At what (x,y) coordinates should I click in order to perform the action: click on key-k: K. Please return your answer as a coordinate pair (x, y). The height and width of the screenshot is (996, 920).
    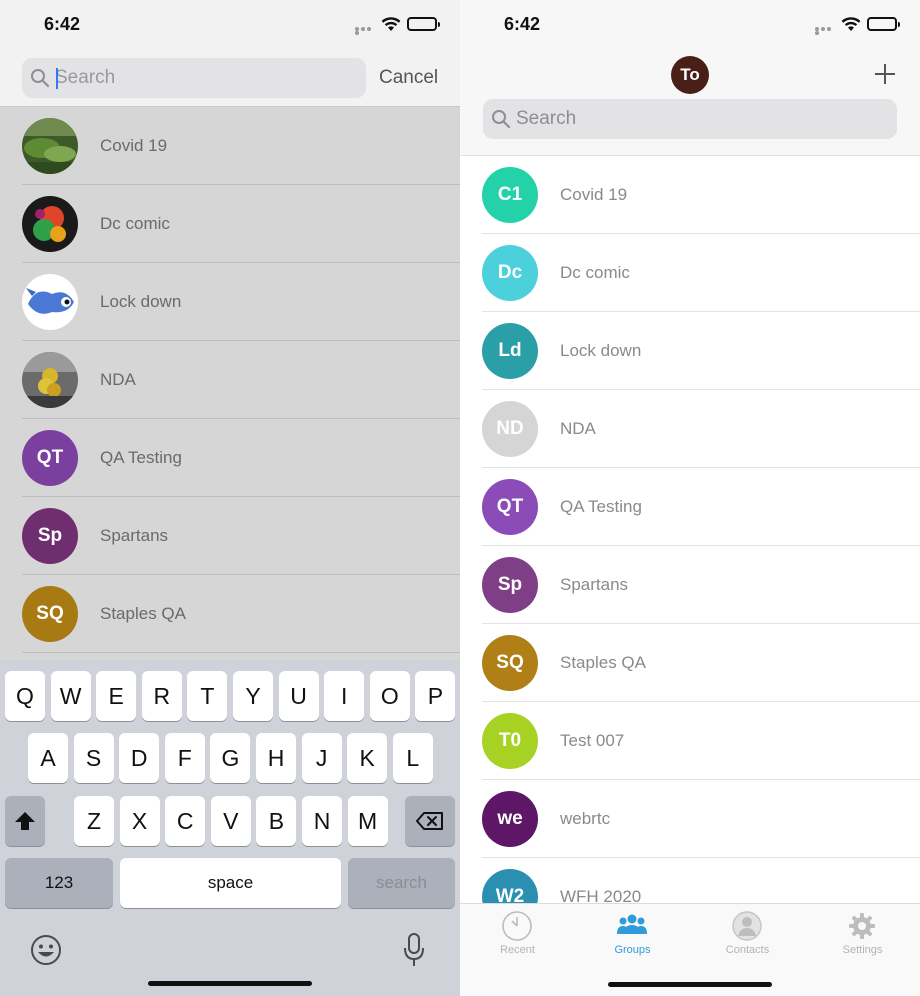
    Looking at the image, I should click on (367, 758).